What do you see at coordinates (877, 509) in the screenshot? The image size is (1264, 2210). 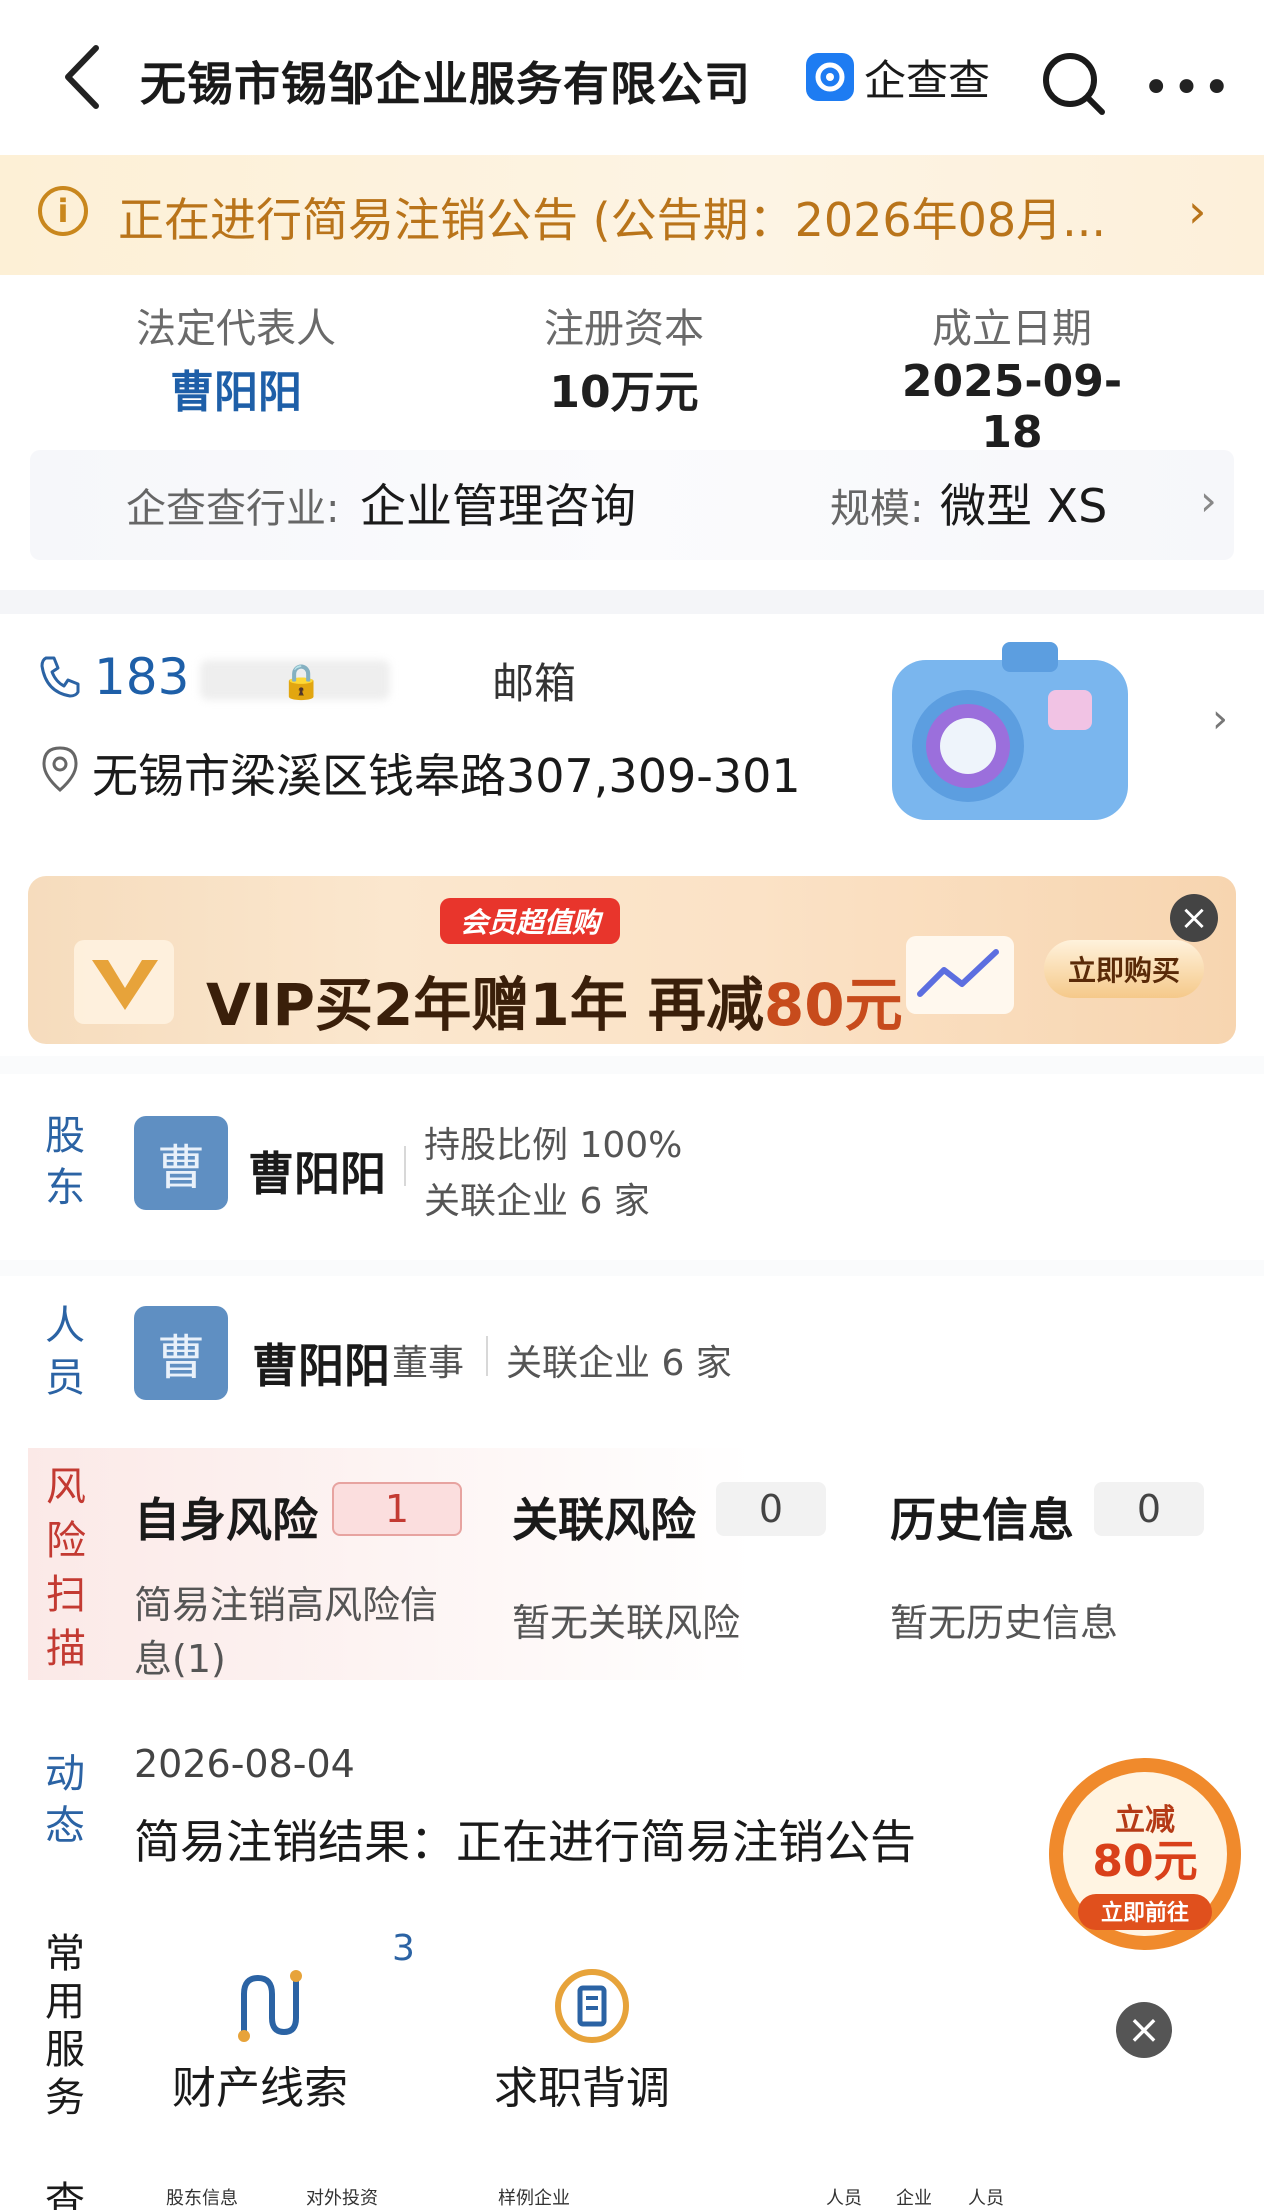 I see `scale-label: 规模:` at bounding box center [877, 509].